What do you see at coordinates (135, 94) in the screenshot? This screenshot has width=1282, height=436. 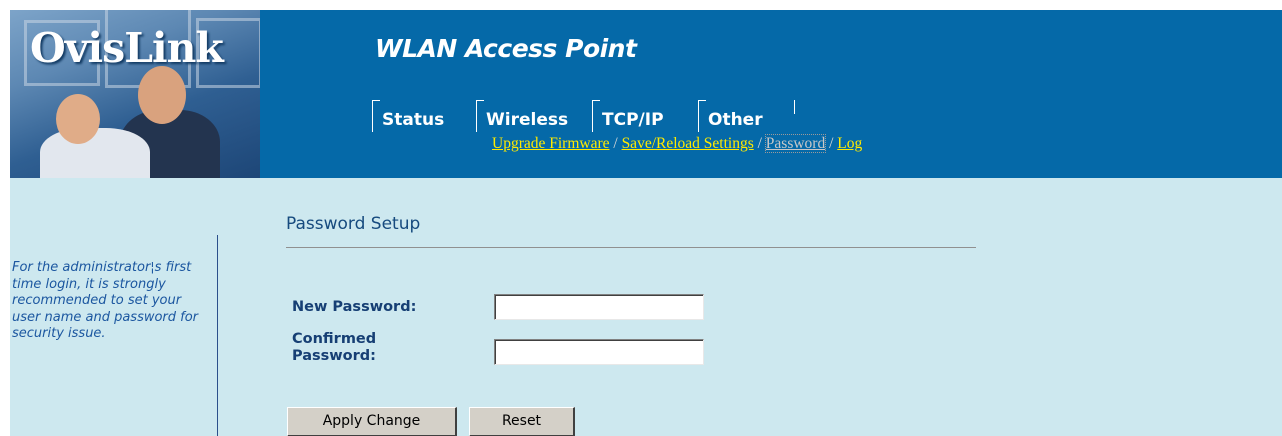 I see `brand-logo: OvisLink` at bounding box center [135, 94].